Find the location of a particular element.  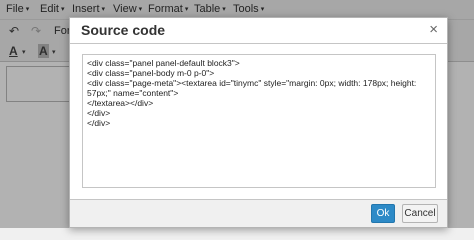

dialog-footer: Ok Cancel is located at coordinates (258, 213).